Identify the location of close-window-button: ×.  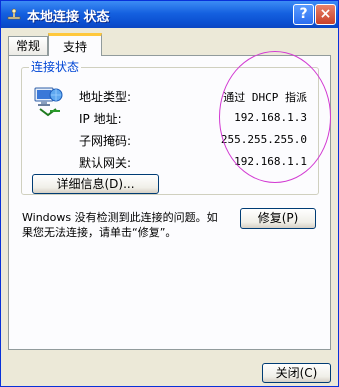
(325, 14).